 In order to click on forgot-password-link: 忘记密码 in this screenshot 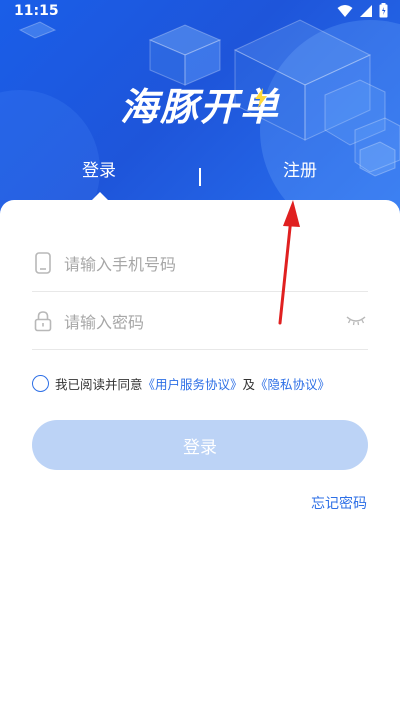, I will do `click(339, 503)`.